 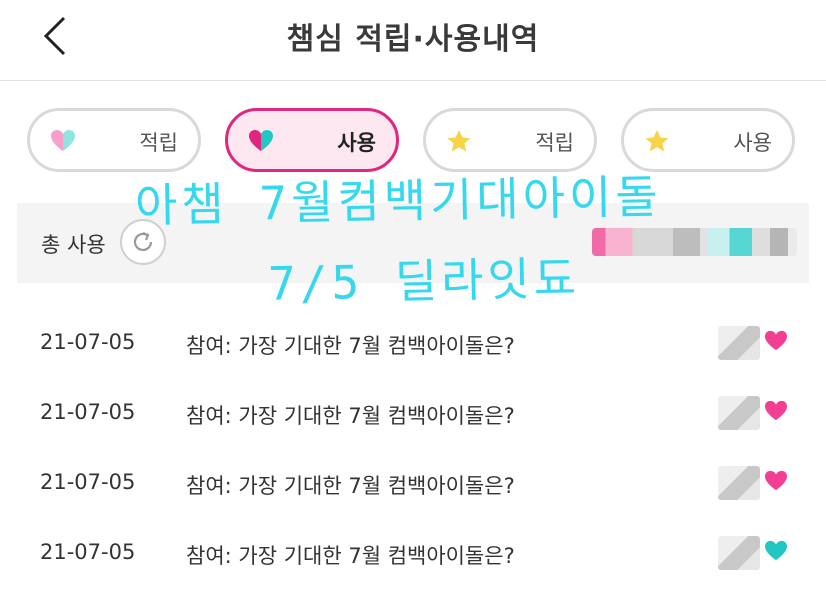 What do you see at coordinates (510, 140) in the screenshot?
I see `tab-star-earn: 적립` at bounding box center [510, 140].